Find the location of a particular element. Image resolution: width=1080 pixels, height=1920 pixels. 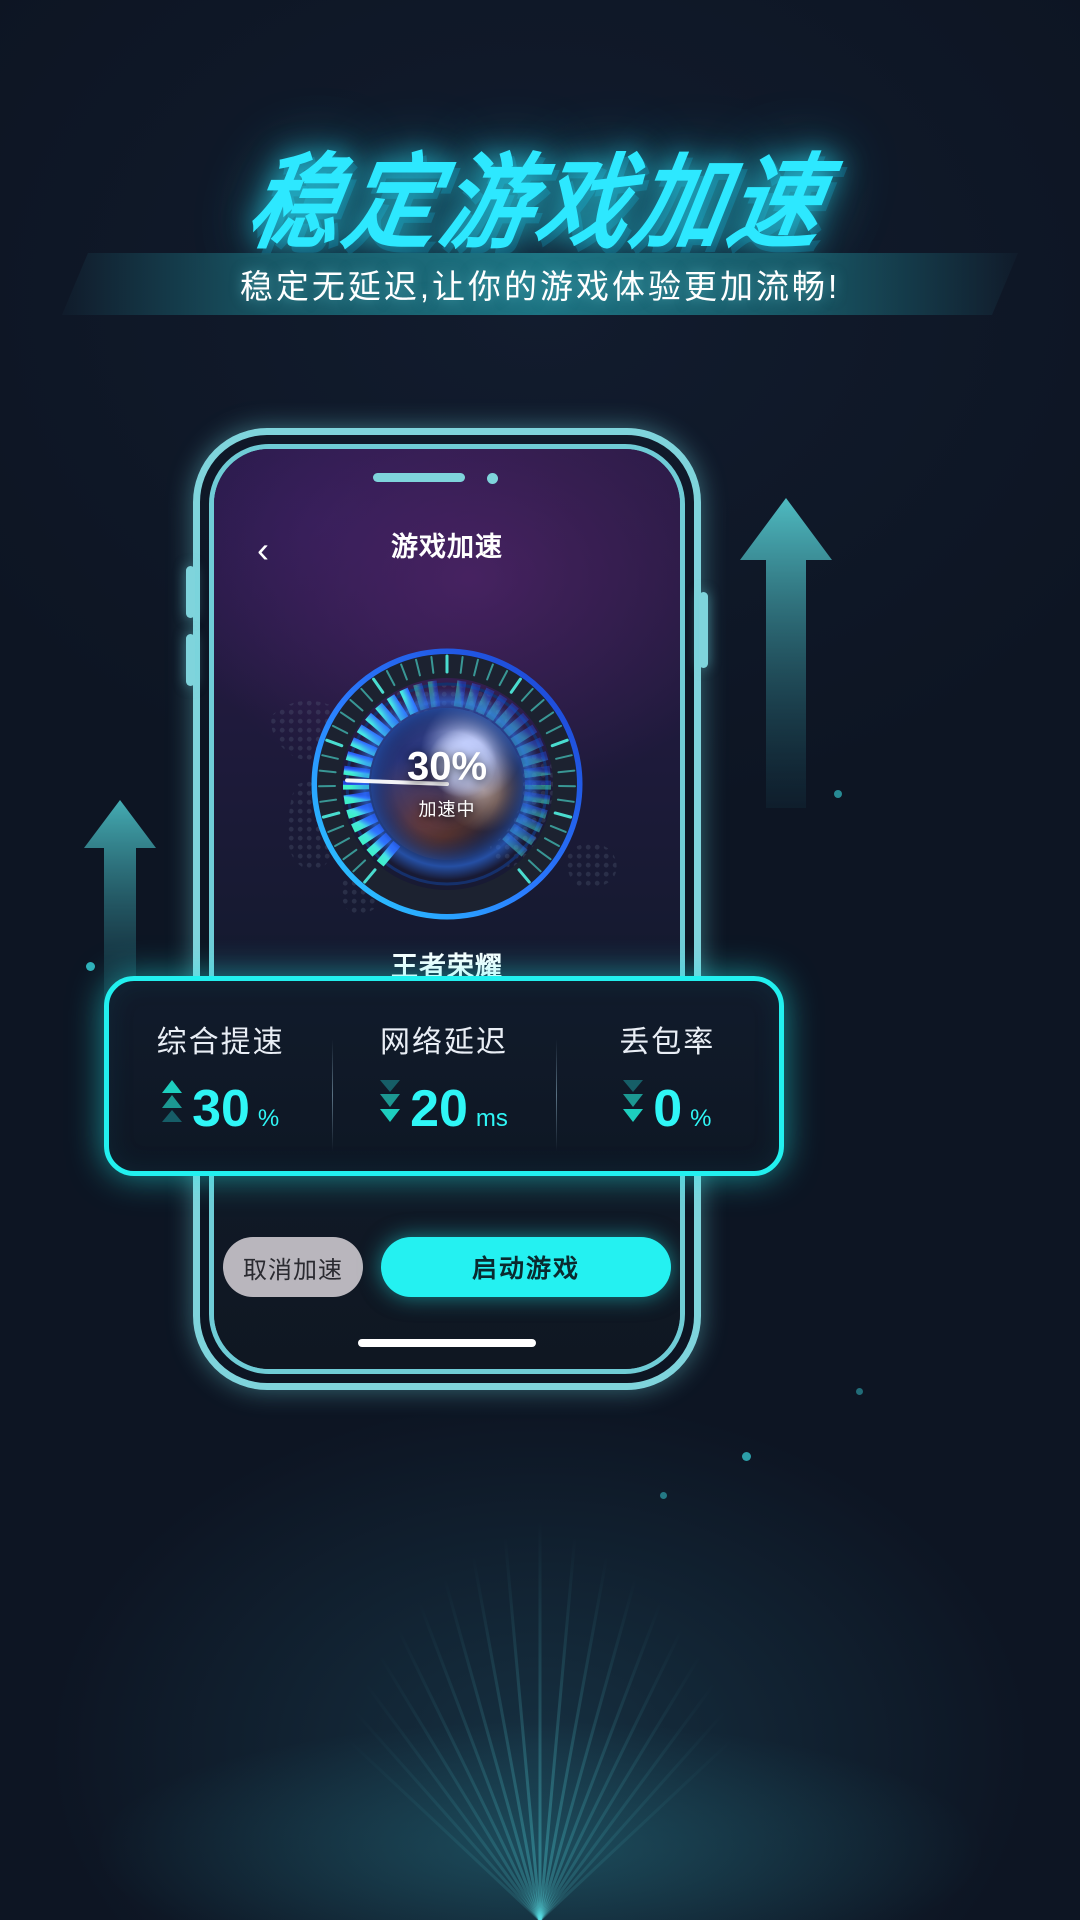

subtitle-text: 稳定无延迟,让你的游戏体验更加流畅! is located at coordinates (540, 286).